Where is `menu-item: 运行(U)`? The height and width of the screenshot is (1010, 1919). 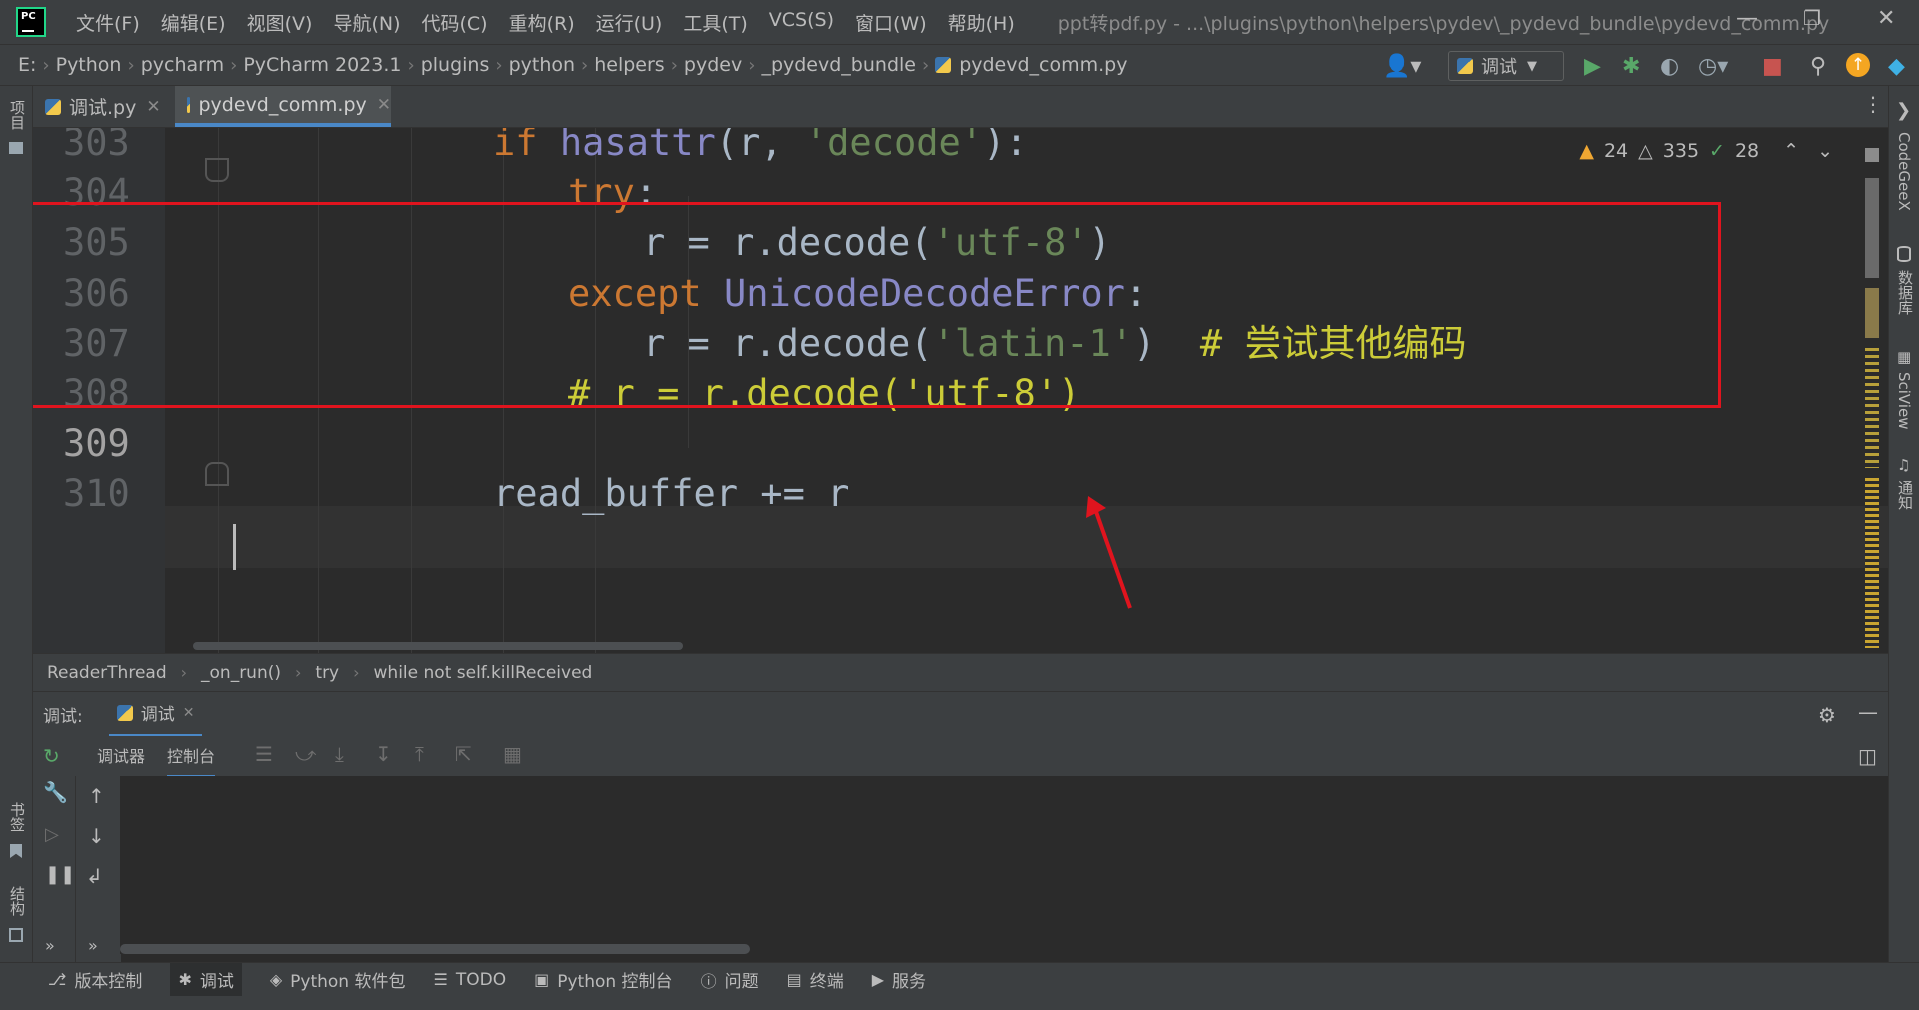 menu-item: 运行(U) is located at coordinates (629, 22).